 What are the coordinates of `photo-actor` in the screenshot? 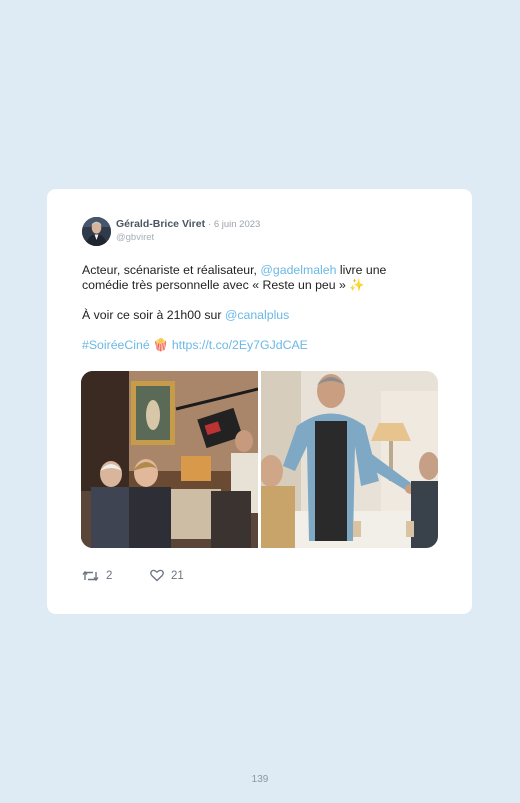 It's located at (349, 459).